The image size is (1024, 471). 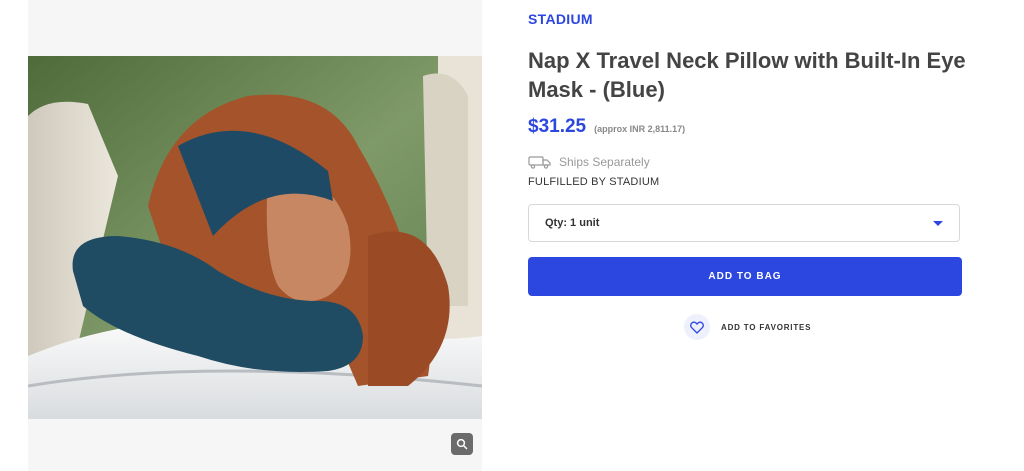 What do you see at coordinates (539, 162) in the screenshot?
I see `truck-icon` at bounding box center [539, 162].